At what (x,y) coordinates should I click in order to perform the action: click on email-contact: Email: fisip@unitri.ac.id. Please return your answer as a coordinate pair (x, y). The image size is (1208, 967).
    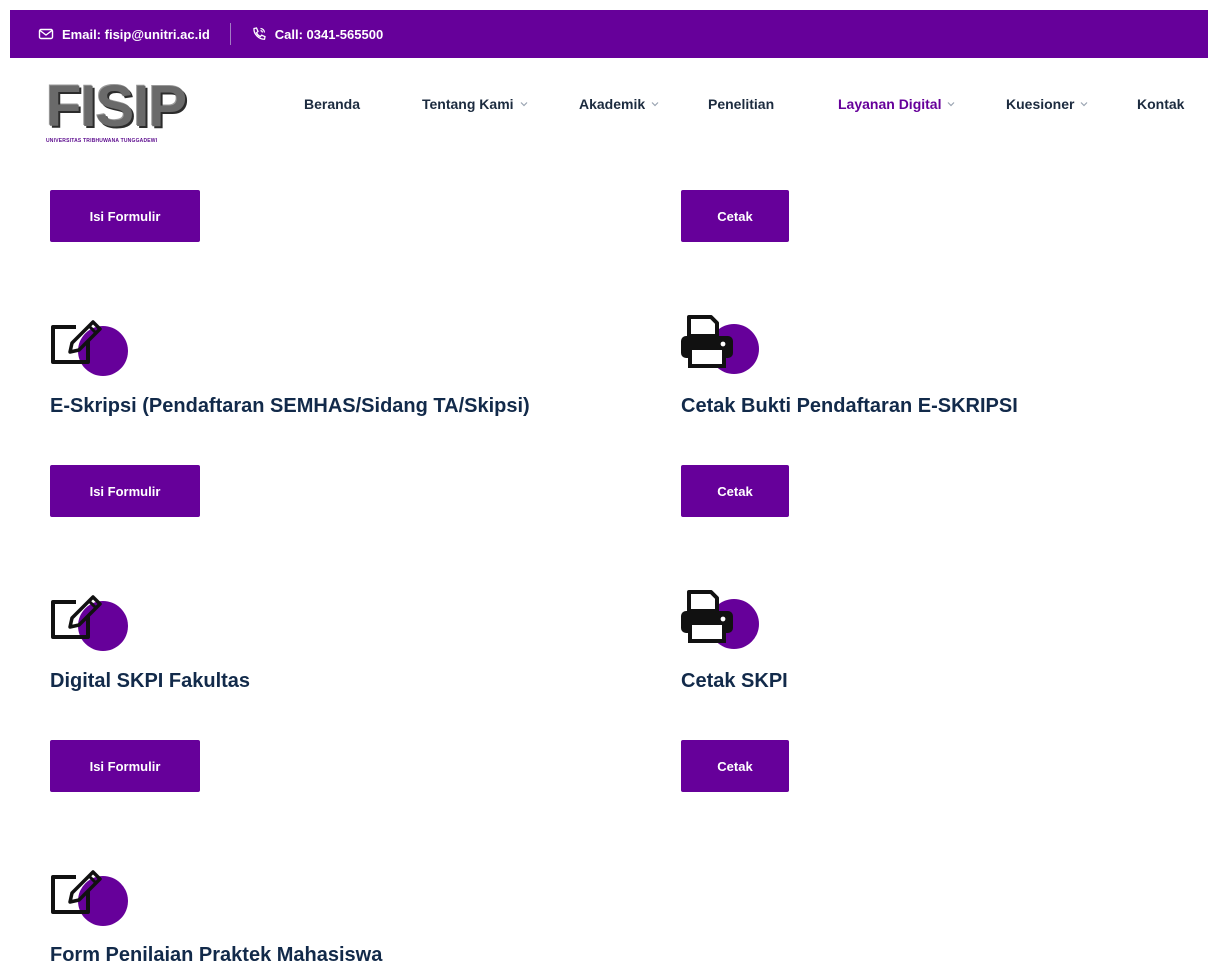
    Looking at the image, I should click on (124, 34).